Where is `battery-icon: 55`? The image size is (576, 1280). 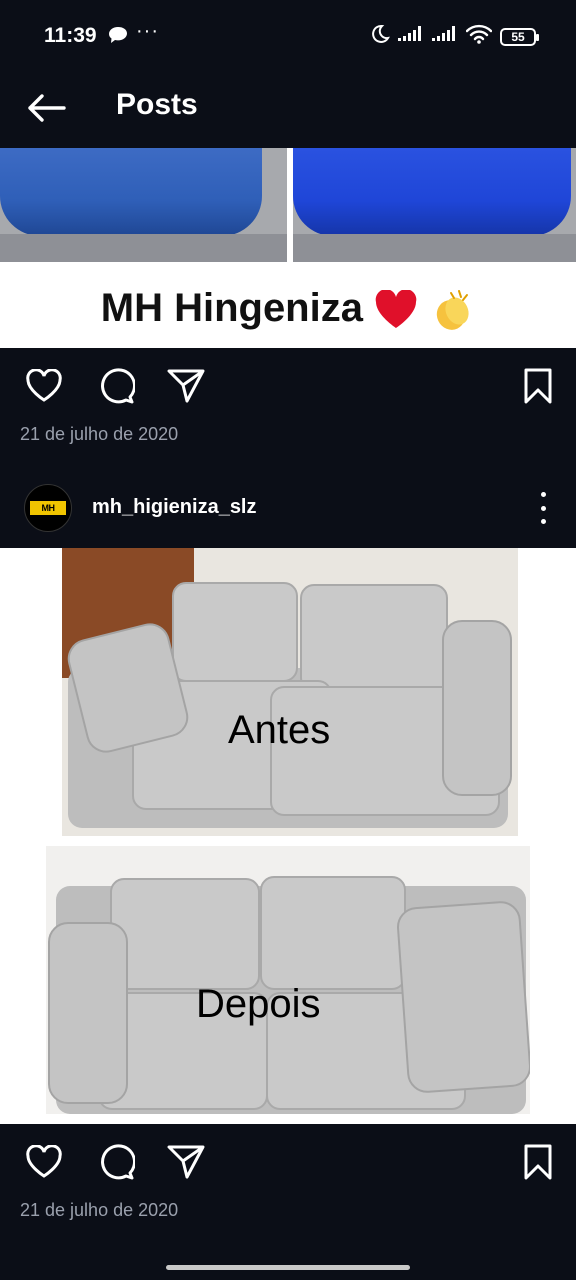
battery-icon: 55 is located at coordinates (519, 36).